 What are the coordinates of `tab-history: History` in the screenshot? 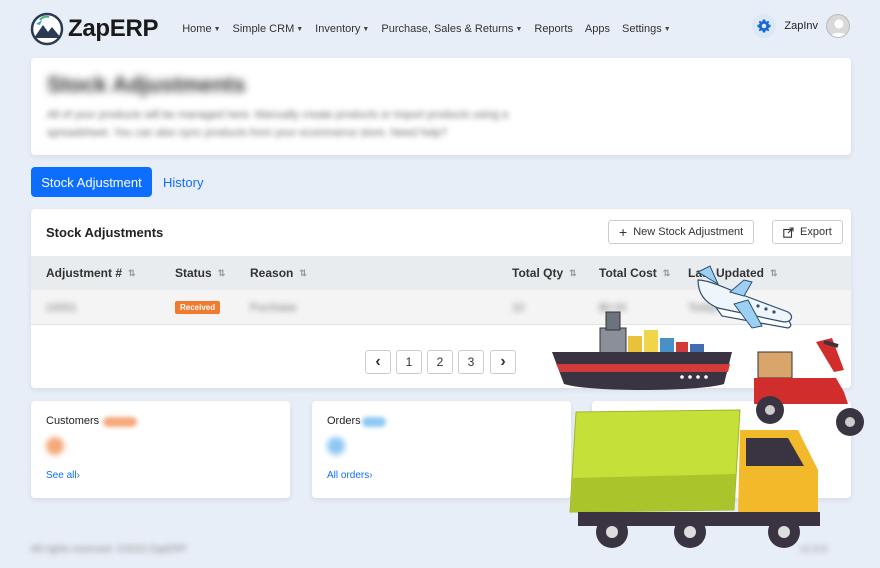 It's located at (183, 182).